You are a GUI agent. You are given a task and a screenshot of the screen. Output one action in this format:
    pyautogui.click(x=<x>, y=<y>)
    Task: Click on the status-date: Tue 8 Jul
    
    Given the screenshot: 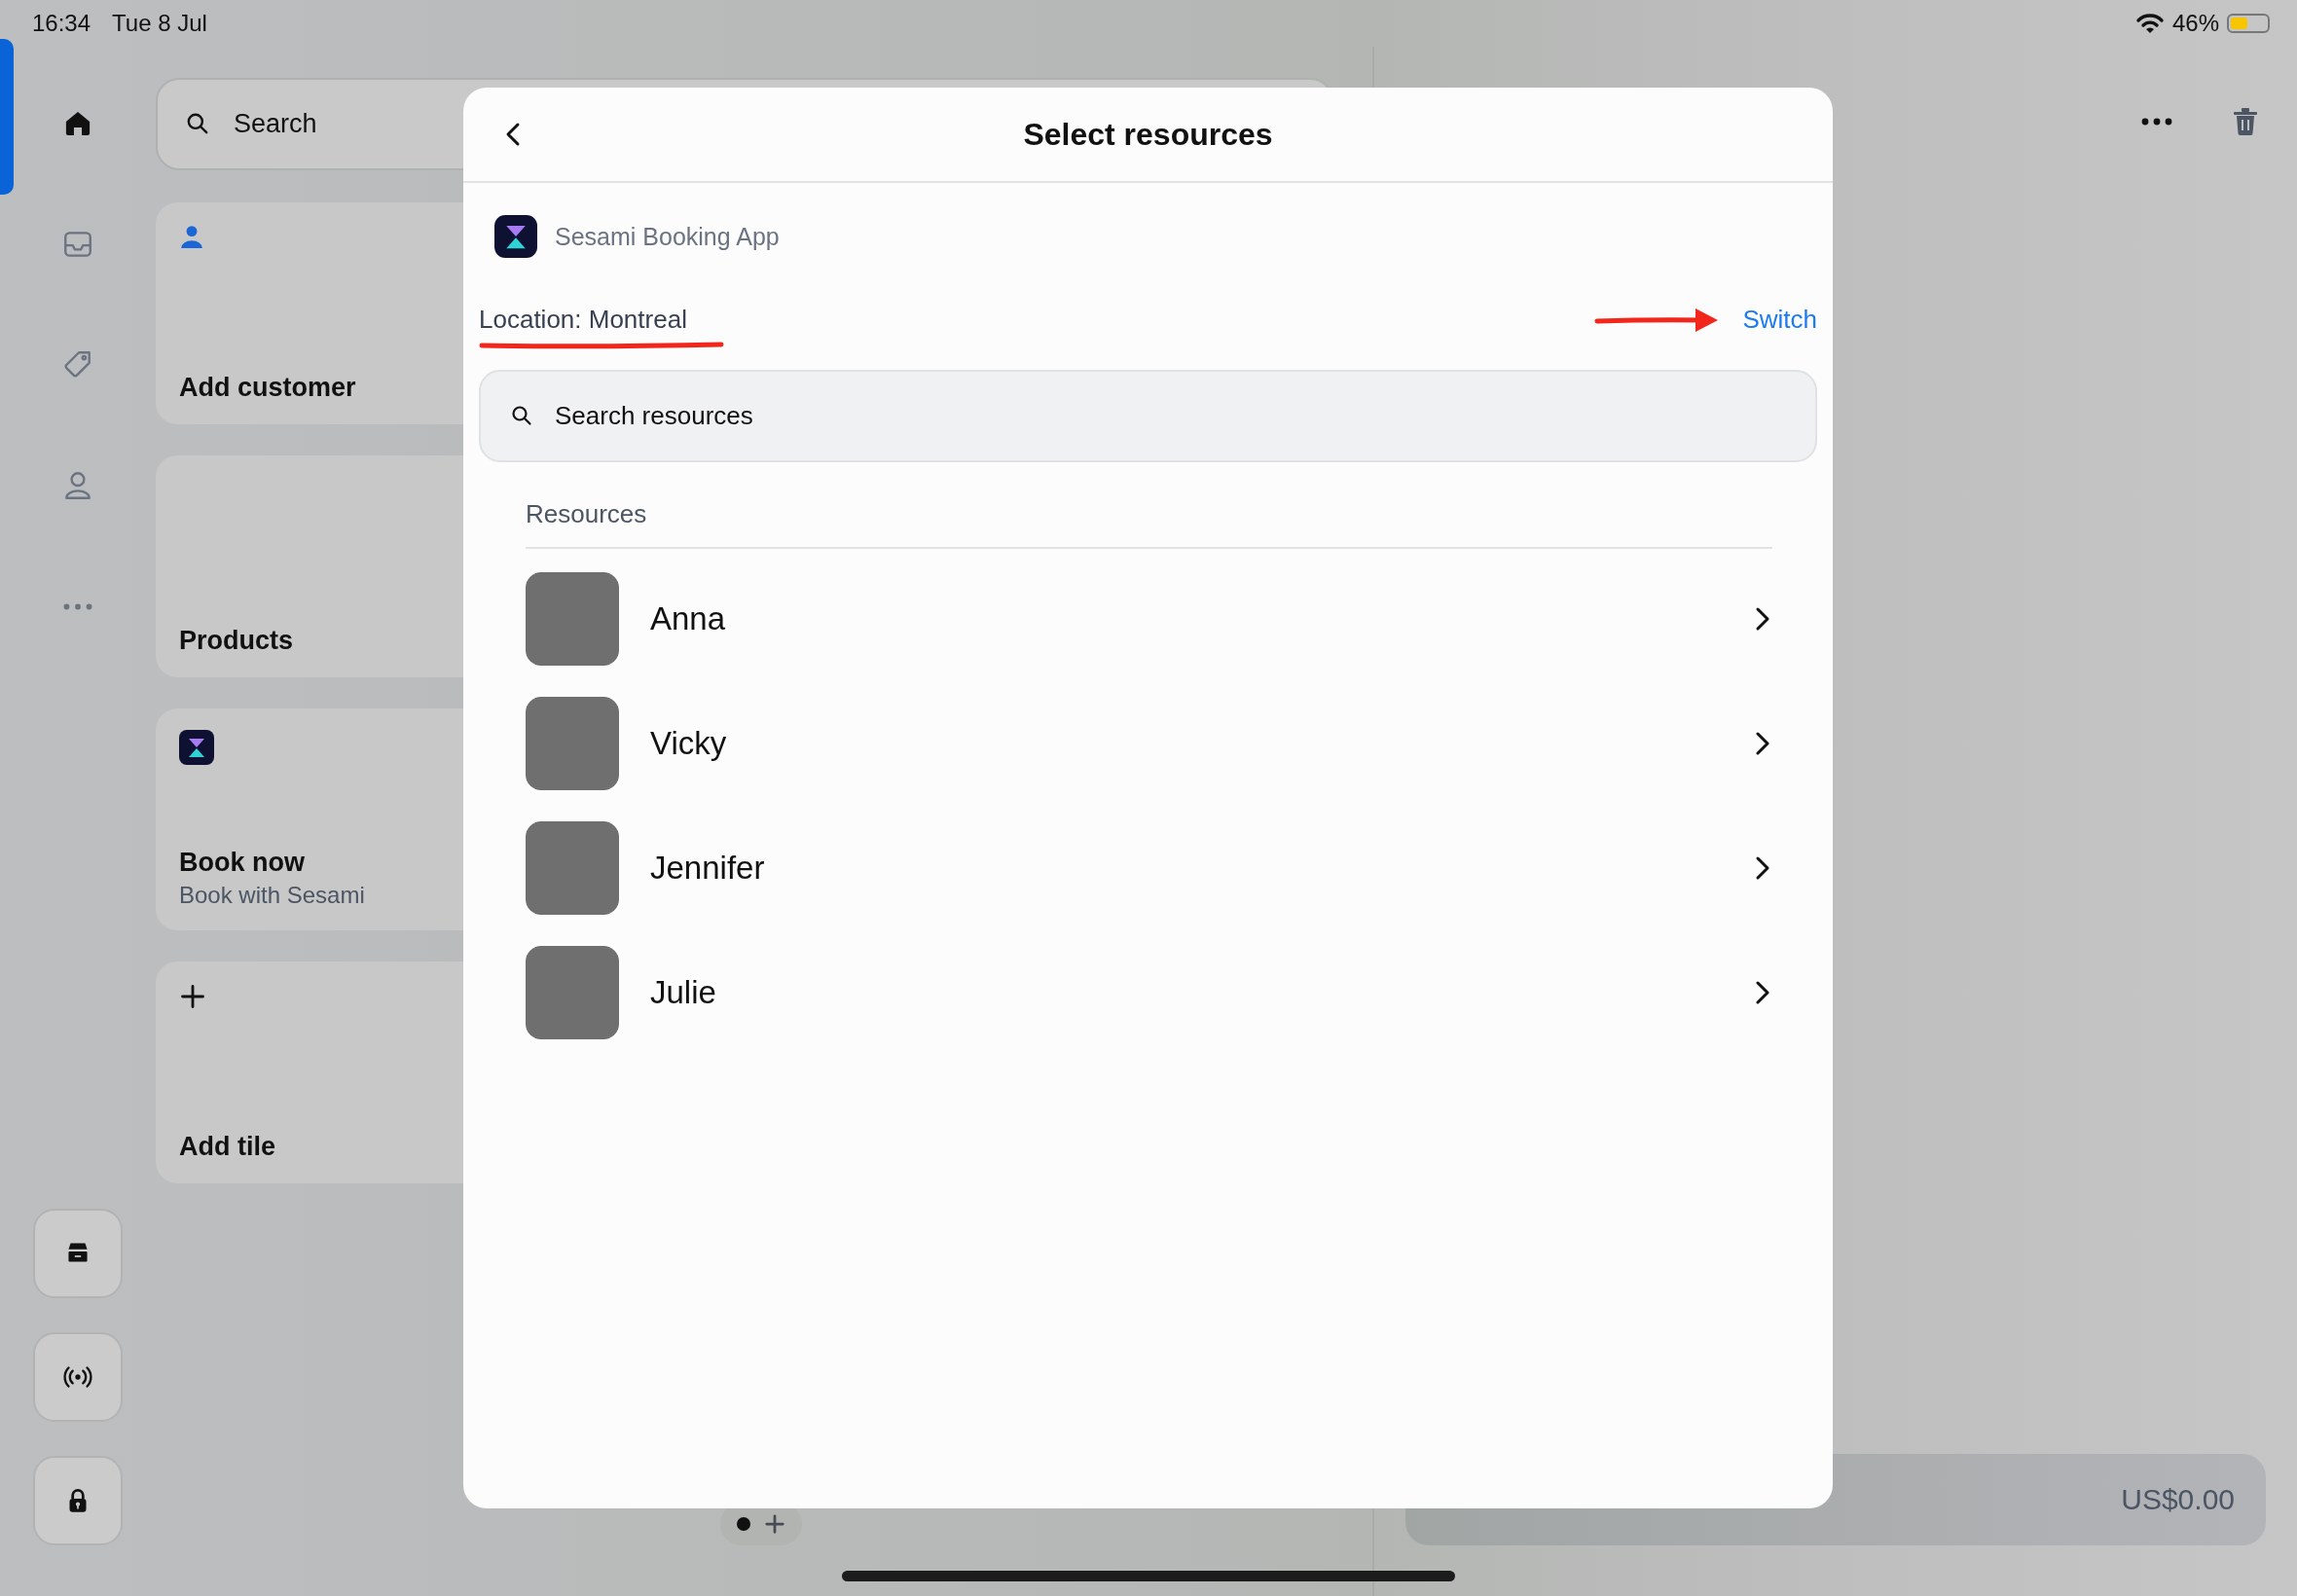 What is the action you would take?
    pyautogui.click(x=159, y=23)
    